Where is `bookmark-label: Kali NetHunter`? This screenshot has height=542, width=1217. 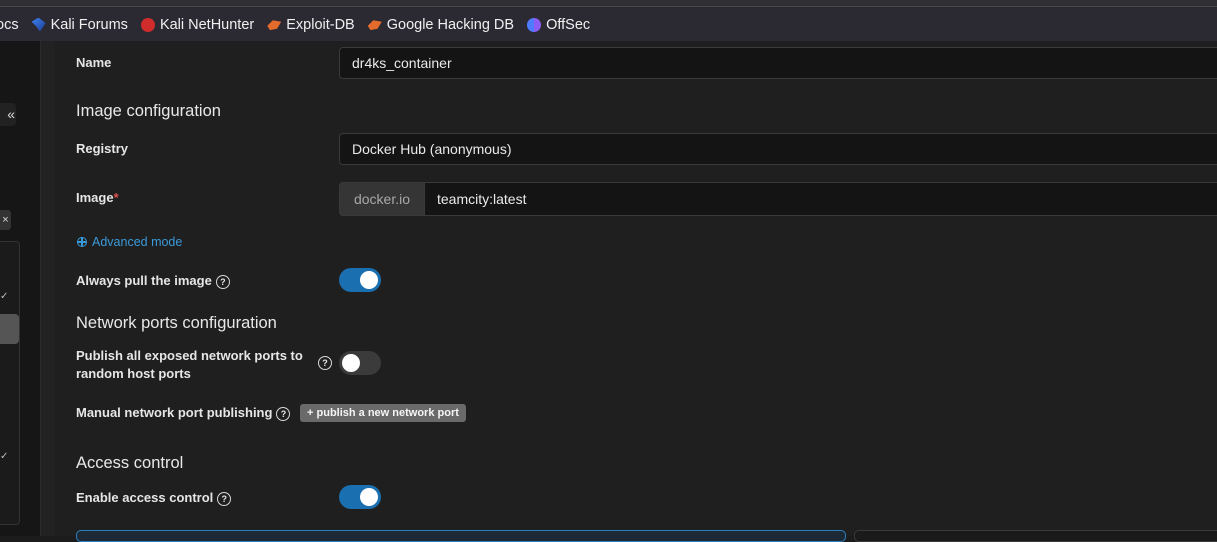
bookmark-label: Kali NetHunter is located at coordinates (207, 24).